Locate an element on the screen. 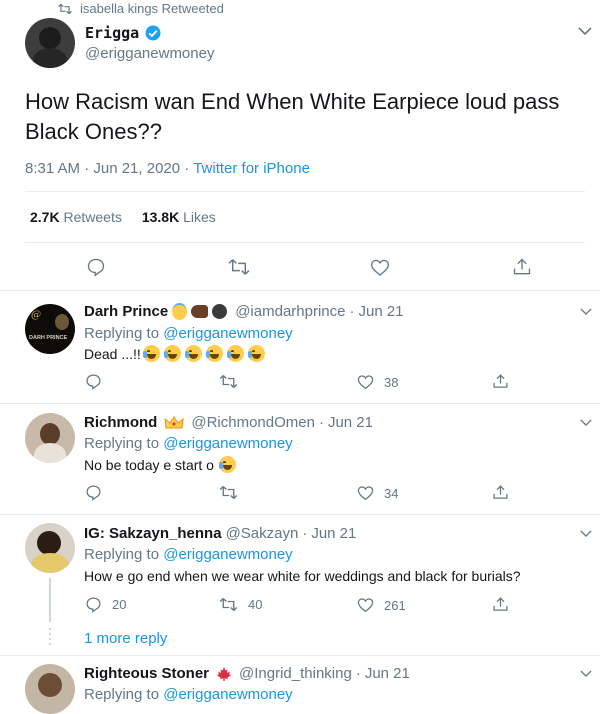 Image resolution: width=600 pixels, height=714 pixels. angel-emoji-icon is located at coordinates (180, 311).